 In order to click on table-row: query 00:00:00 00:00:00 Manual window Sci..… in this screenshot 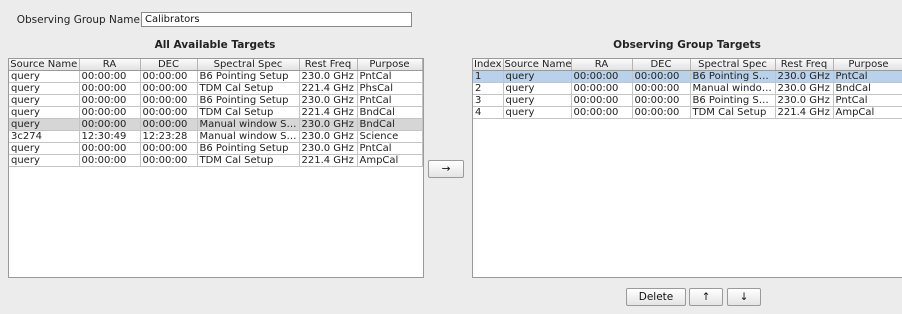, I will do `click(216, 124)`.